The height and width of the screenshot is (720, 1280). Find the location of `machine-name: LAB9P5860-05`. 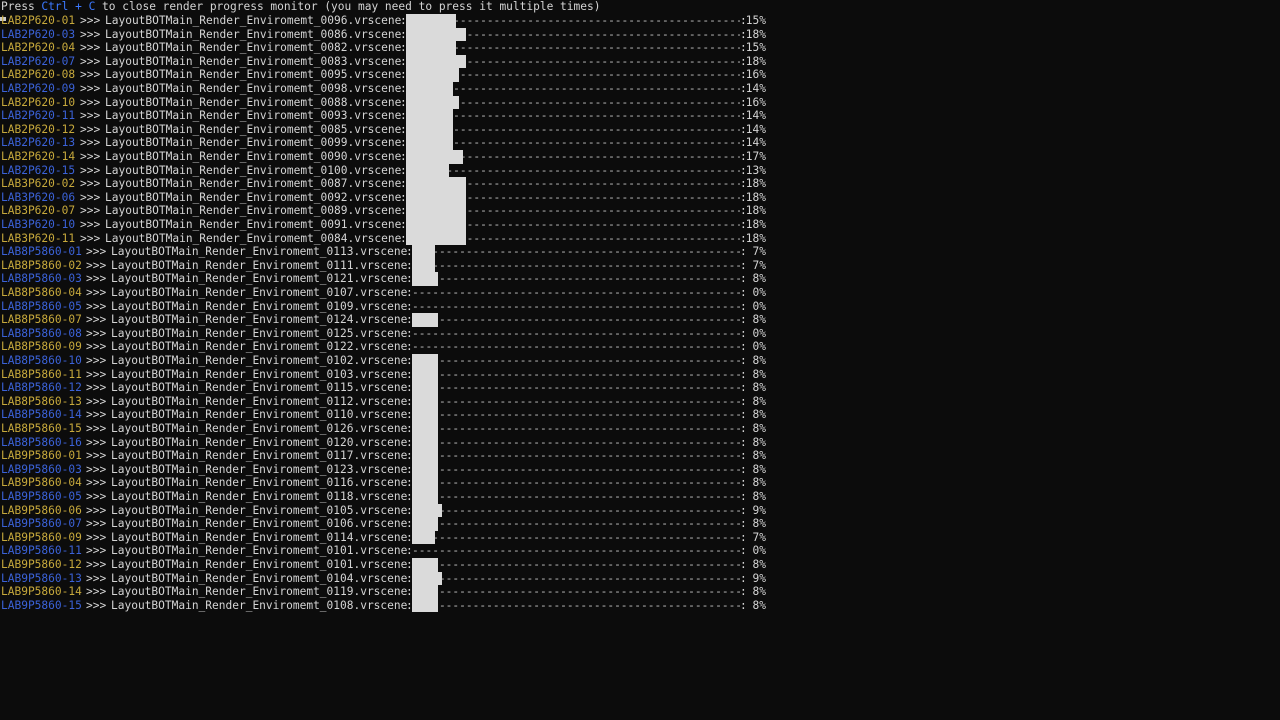

machine-name: LAB9P5860-05 is located at coordinates (41, 496).